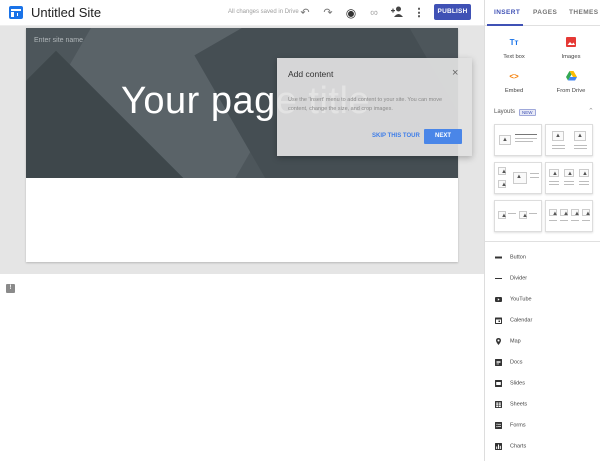  I want to click on docs-icon, so click(498, 362).